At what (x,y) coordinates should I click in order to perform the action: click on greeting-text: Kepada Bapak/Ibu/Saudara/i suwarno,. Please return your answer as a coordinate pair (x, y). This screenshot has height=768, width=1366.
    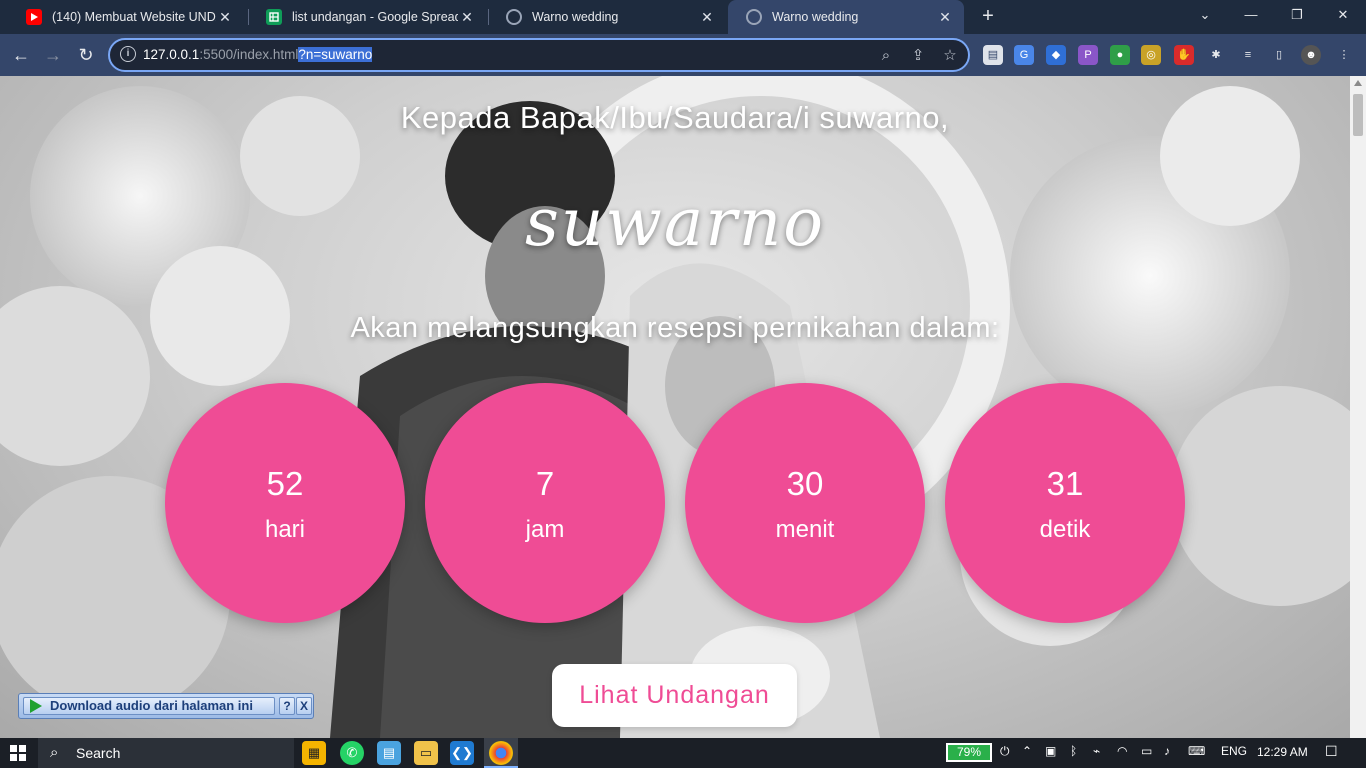
    Looking at the image, I should click on (675, 117).